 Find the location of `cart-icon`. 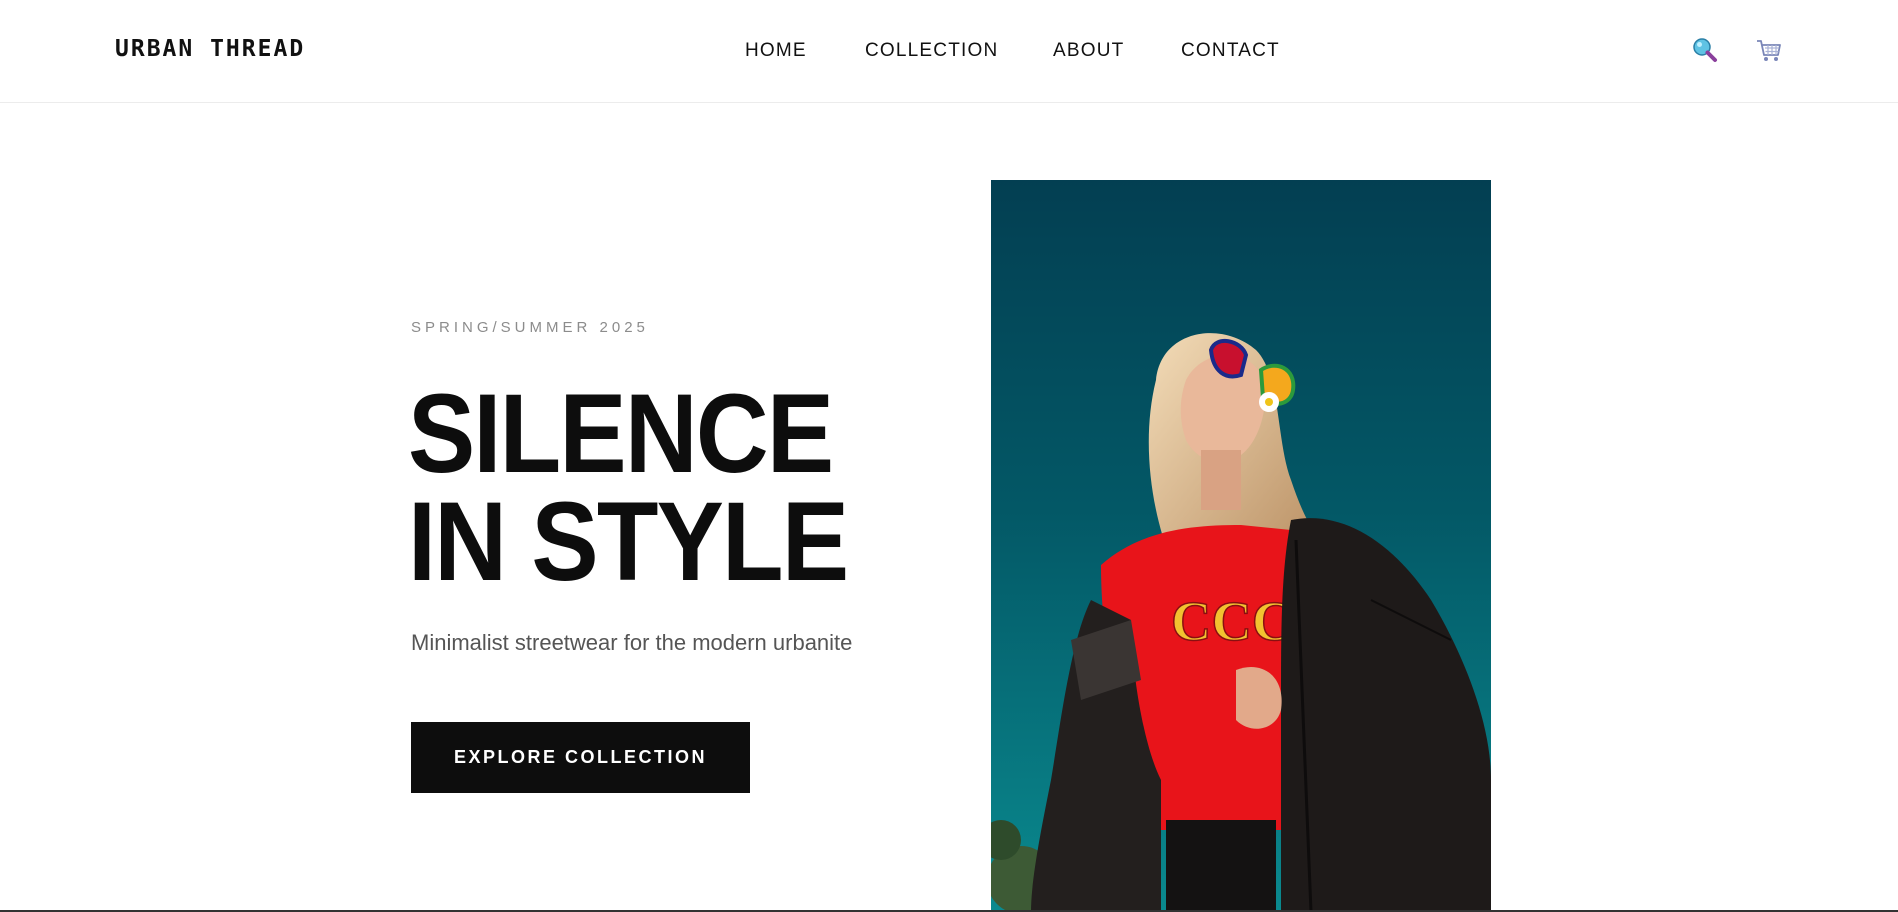

cart-icon is located at coordinates (1769, 50).